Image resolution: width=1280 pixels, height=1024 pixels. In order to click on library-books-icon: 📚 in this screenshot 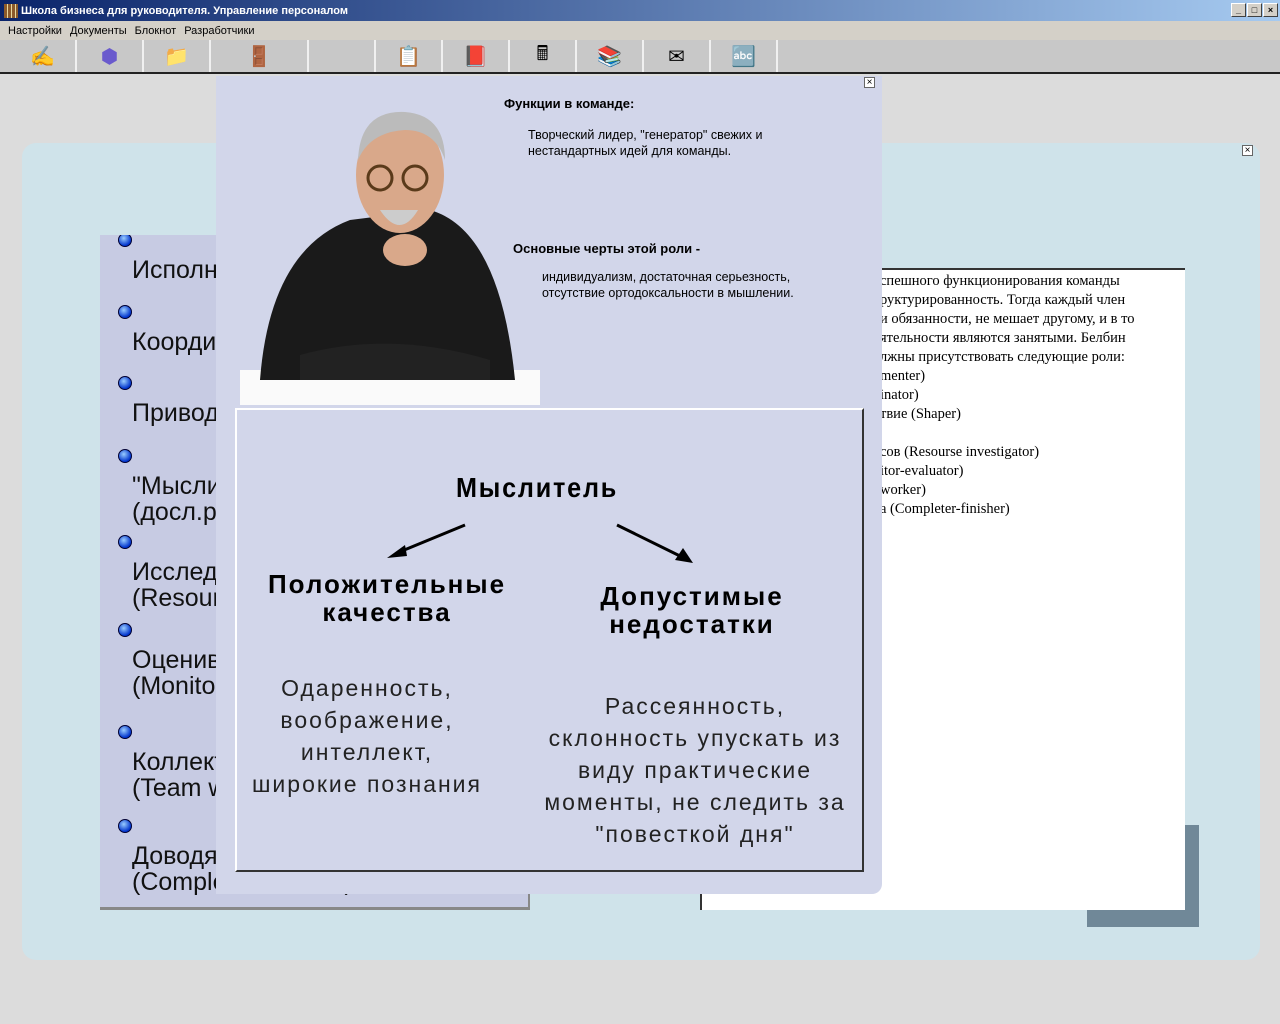, I will do `click(610, 56)`.